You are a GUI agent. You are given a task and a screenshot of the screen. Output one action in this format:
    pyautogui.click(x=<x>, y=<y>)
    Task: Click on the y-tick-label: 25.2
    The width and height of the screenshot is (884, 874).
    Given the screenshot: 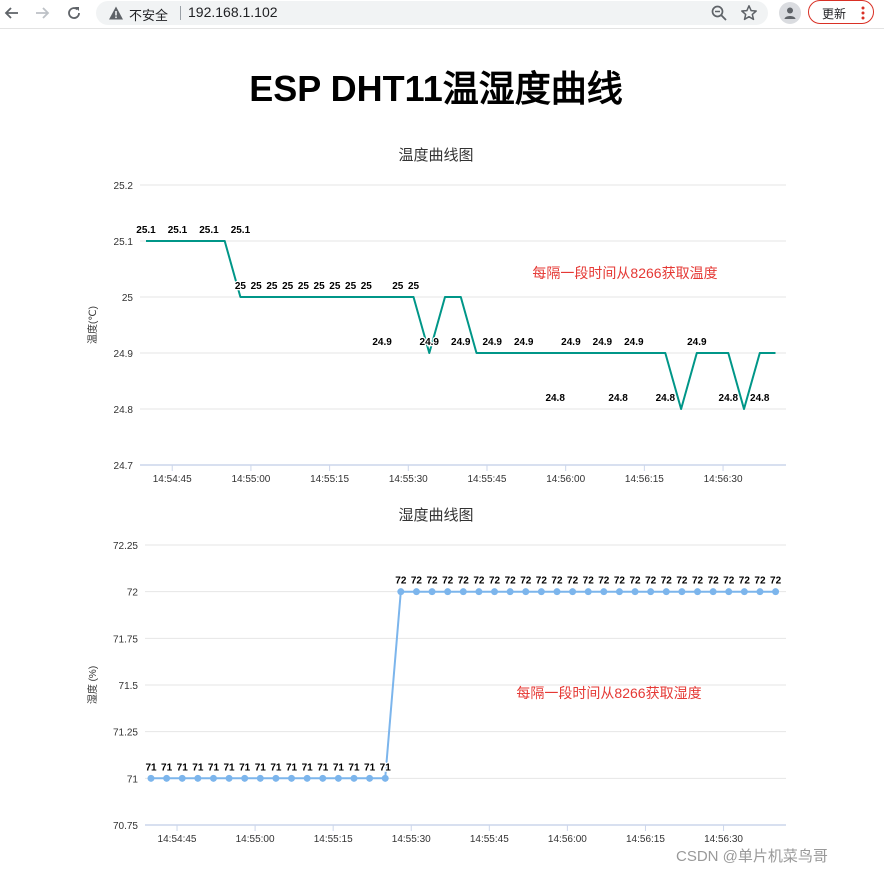 What is the action you would take?
    pyautogui.click(x=124, y=186)
    